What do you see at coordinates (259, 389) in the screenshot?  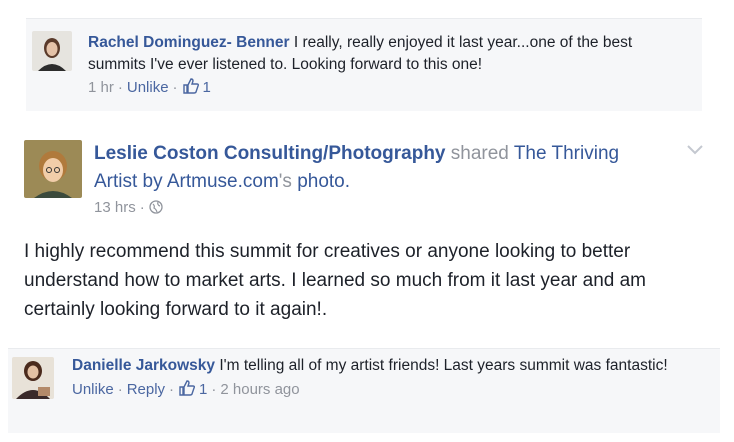 I see `comment-time: 2 hours ago` at bounding box center [259, 389].